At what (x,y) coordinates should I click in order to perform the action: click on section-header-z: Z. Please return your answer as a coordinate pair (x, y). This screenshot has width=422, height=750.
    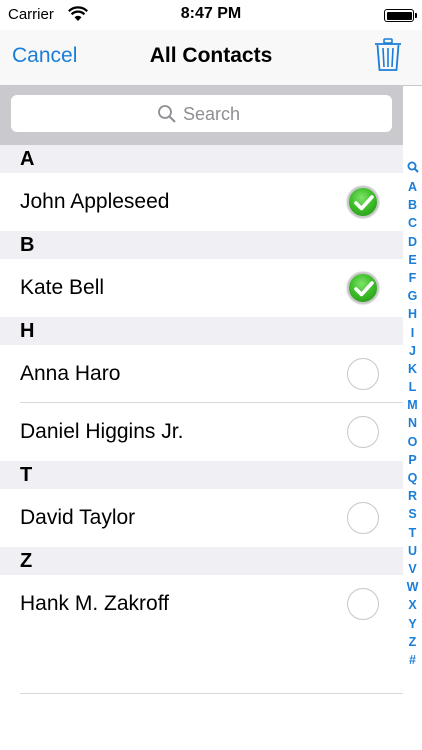
    Looking at the image, I should click on (201, 561).